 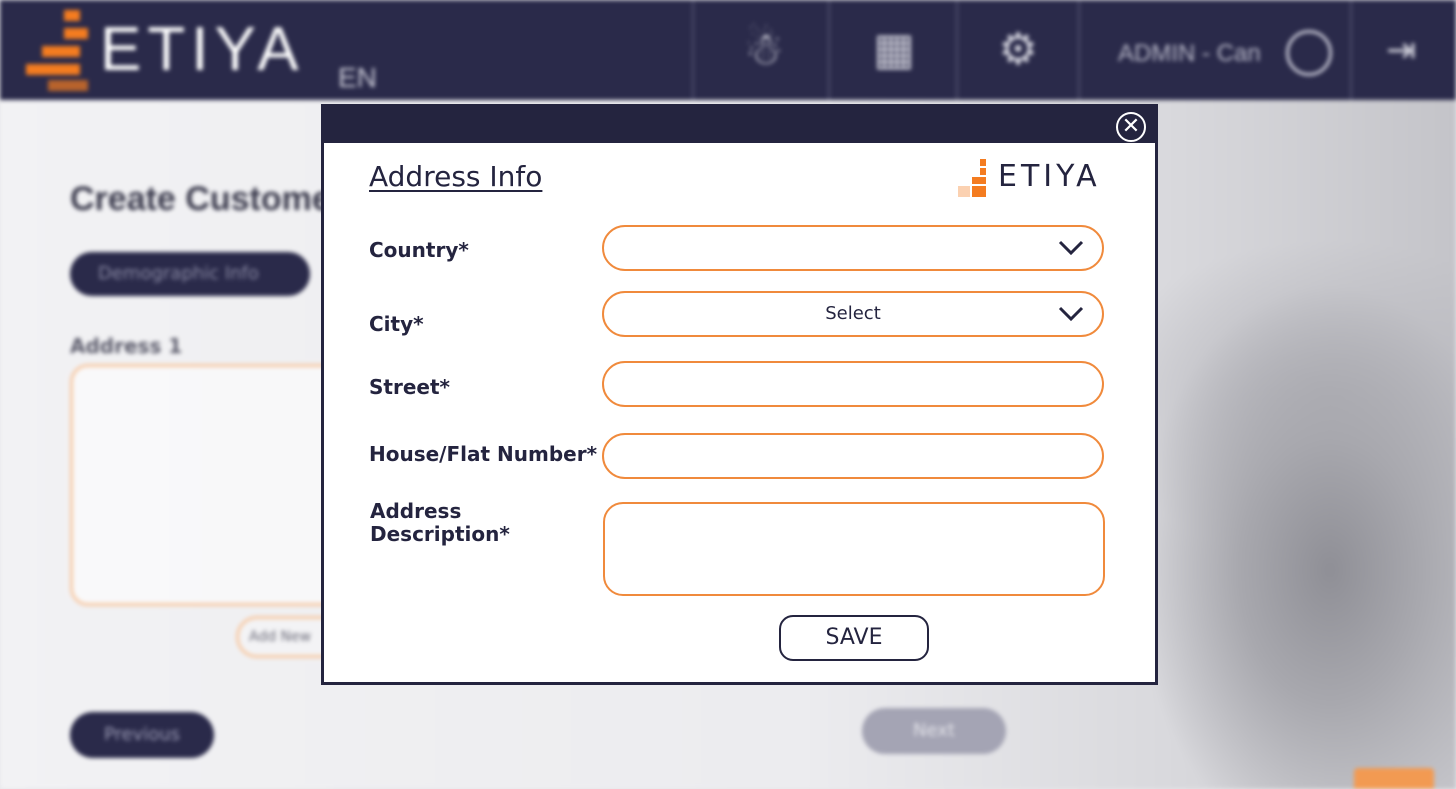 I want to click on address-description-textarea, so click(x=854, y=549).